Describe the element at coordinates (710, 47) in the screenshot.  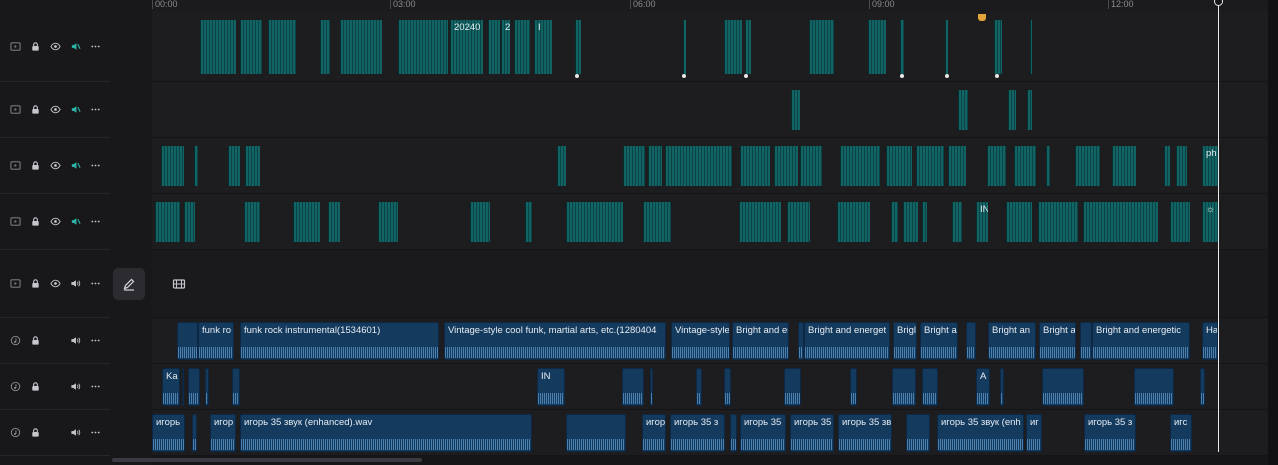
I see `video-track: 20240 2 I` at that location.